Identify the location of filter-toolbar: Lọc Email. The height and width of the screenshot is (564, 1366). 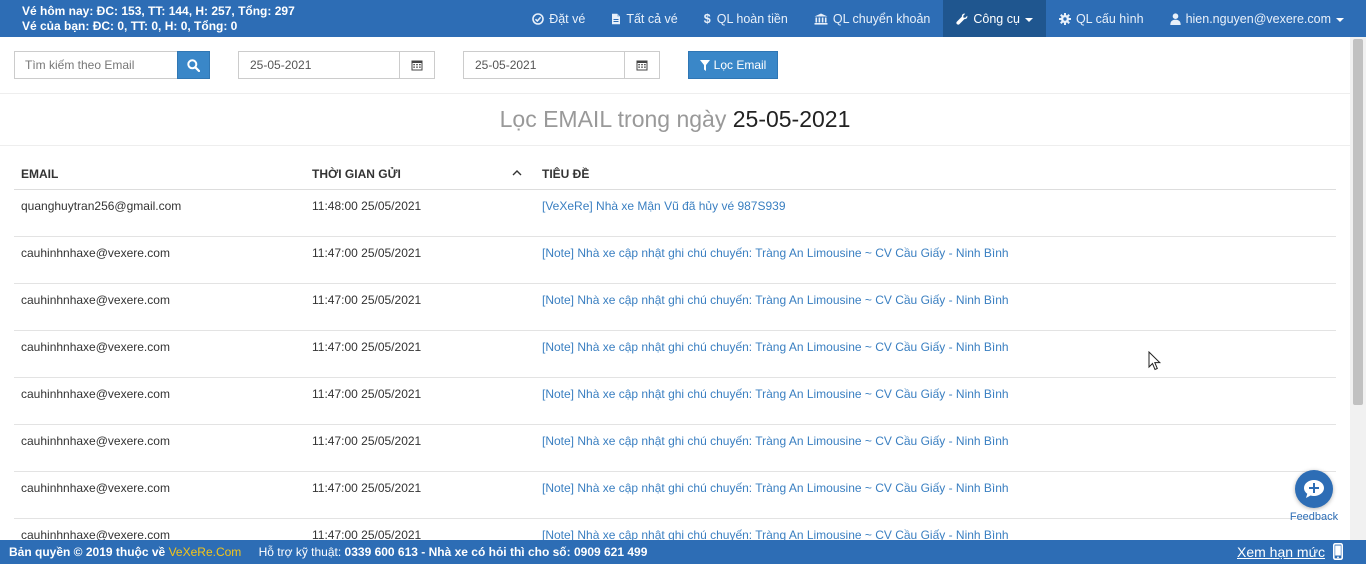
(675, 65).